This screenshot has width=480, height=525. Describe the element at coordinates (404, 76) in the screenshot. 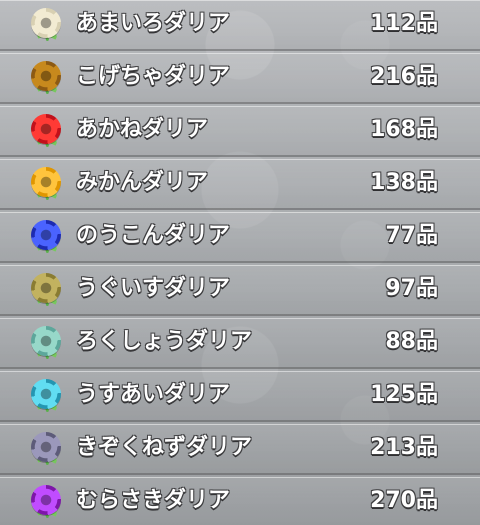

I see `item-count: 216品` at that location.